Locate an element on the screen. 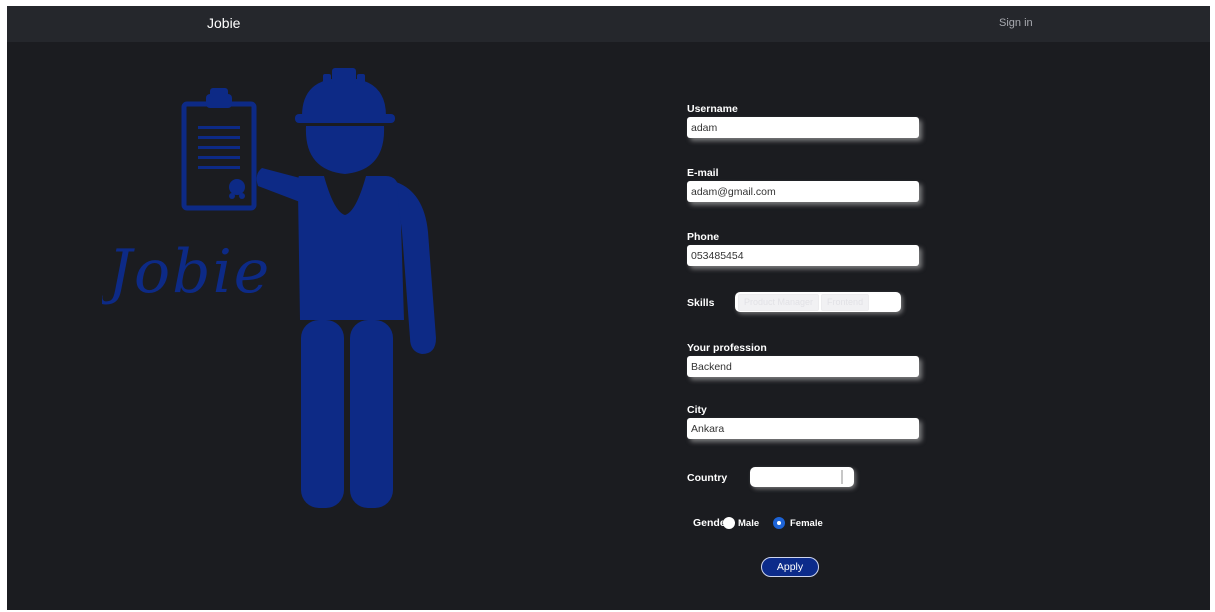  svg-text: Jobie is located at coordinates (186, 272).